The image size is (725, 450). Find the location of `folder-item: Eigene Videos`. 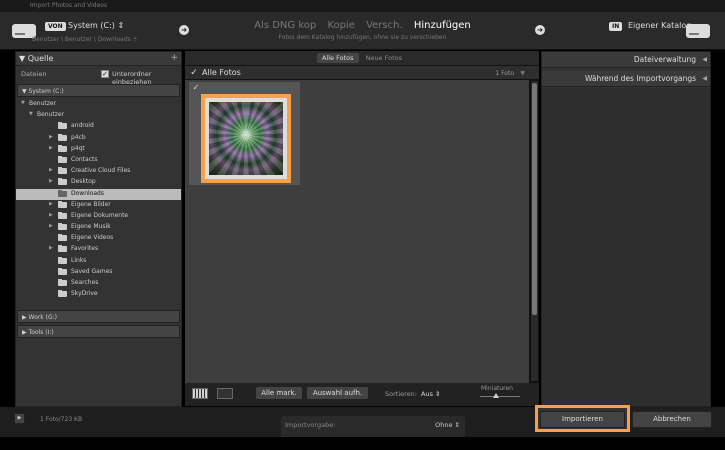

folder-item: Eigene Videos is located at coordinates (98, 238).